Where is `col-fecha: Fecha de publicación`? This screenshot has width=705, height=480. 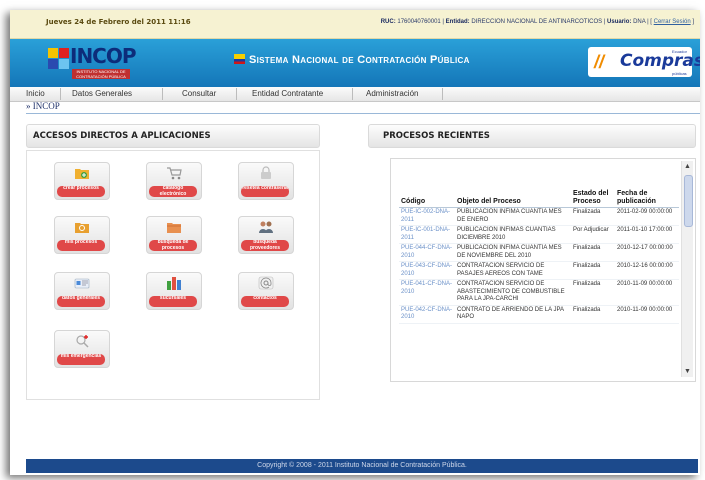
col-fecha: Fecha de publicación is located at coordinates (647, 198).